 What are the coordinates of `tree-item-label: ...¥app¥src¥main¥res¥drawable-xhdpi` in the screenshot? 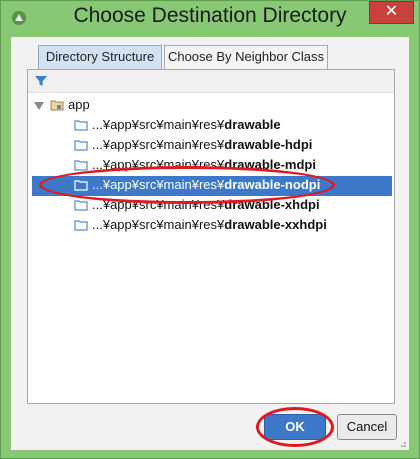 It's located at (206, 204).